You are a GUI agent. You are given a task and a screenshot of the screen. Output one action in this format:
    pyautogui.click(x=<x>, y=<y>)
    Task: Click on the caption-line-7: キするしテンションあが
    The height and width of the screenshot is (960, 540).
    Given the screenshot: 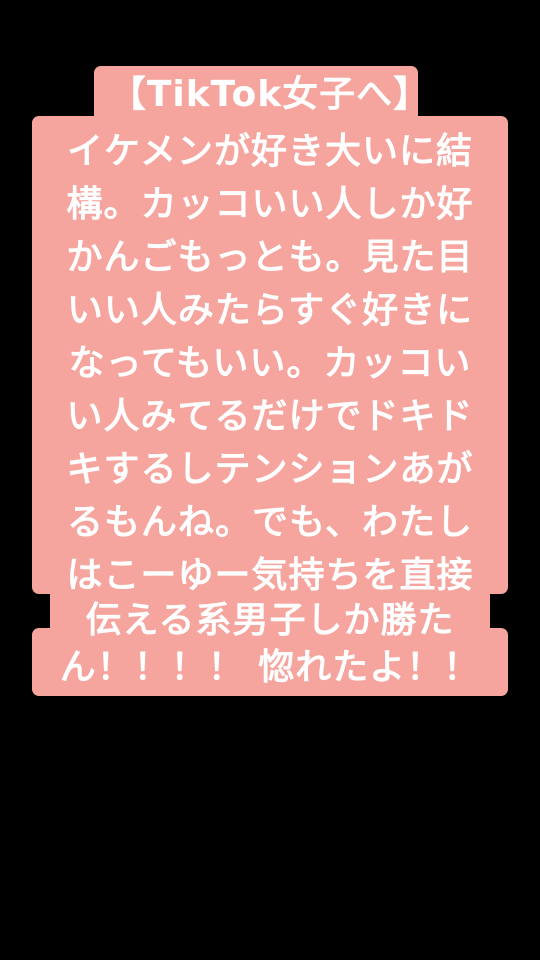 What is the action you would take?
    pyautogui.click(x=270, y=469)
    